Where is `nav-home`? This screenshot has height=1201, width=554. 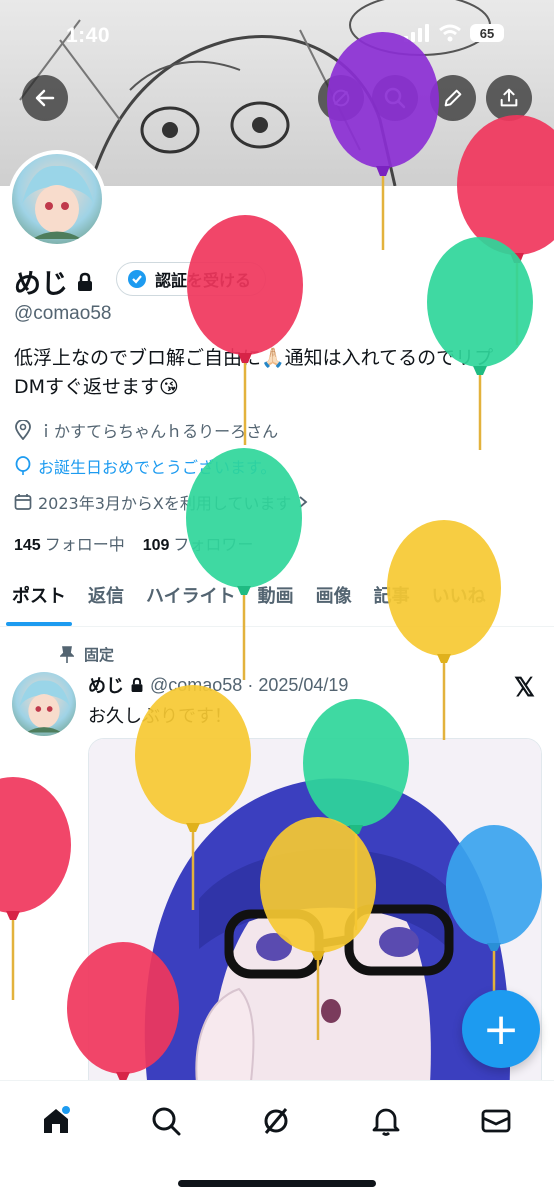
nav-home is located at coordinates (56, 1121).